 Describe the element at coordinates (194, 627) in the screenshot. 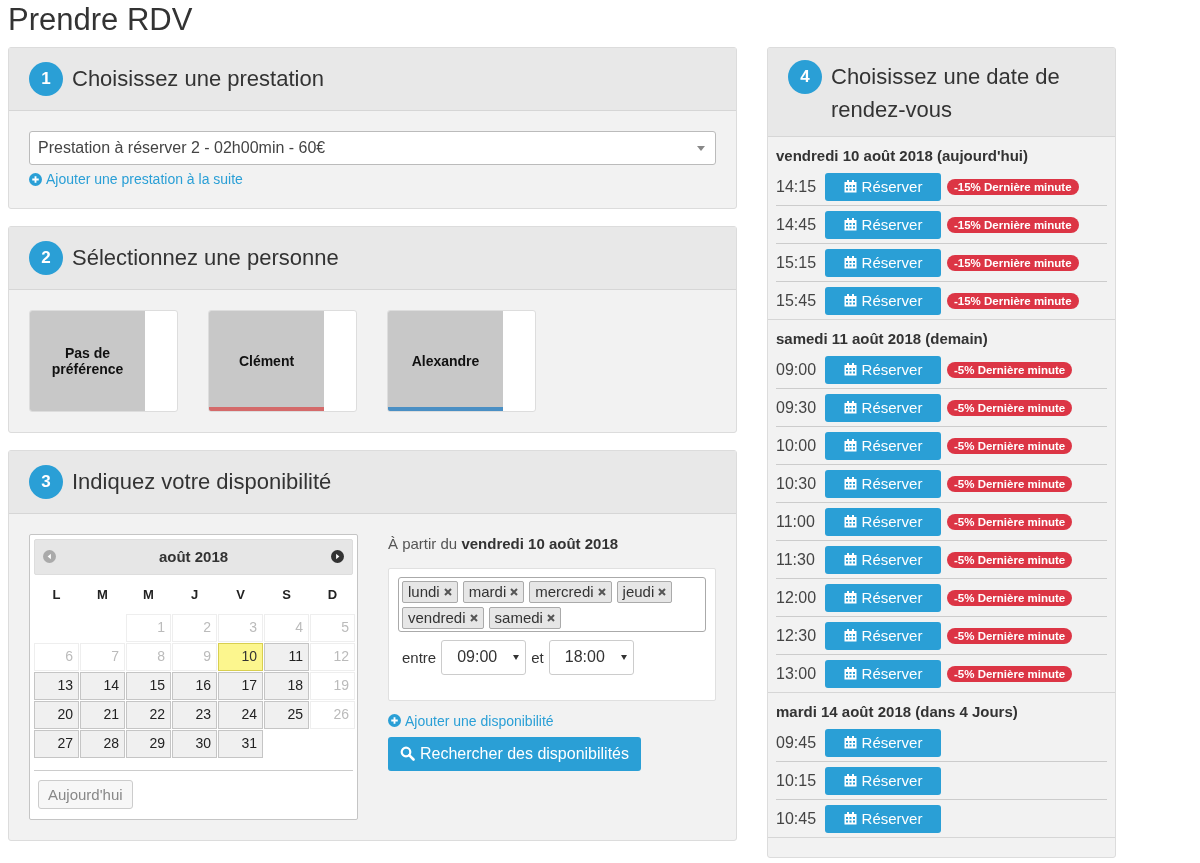

I see `calendar-day: 2` at that location.